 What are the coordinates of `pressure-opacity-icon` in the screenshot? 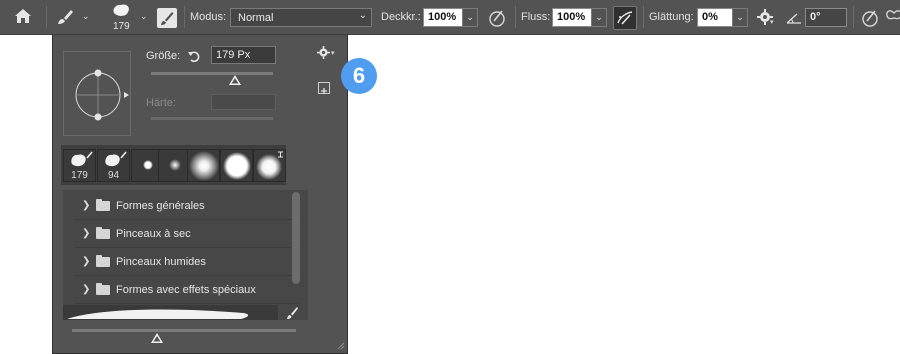 It's located at (497, 18).